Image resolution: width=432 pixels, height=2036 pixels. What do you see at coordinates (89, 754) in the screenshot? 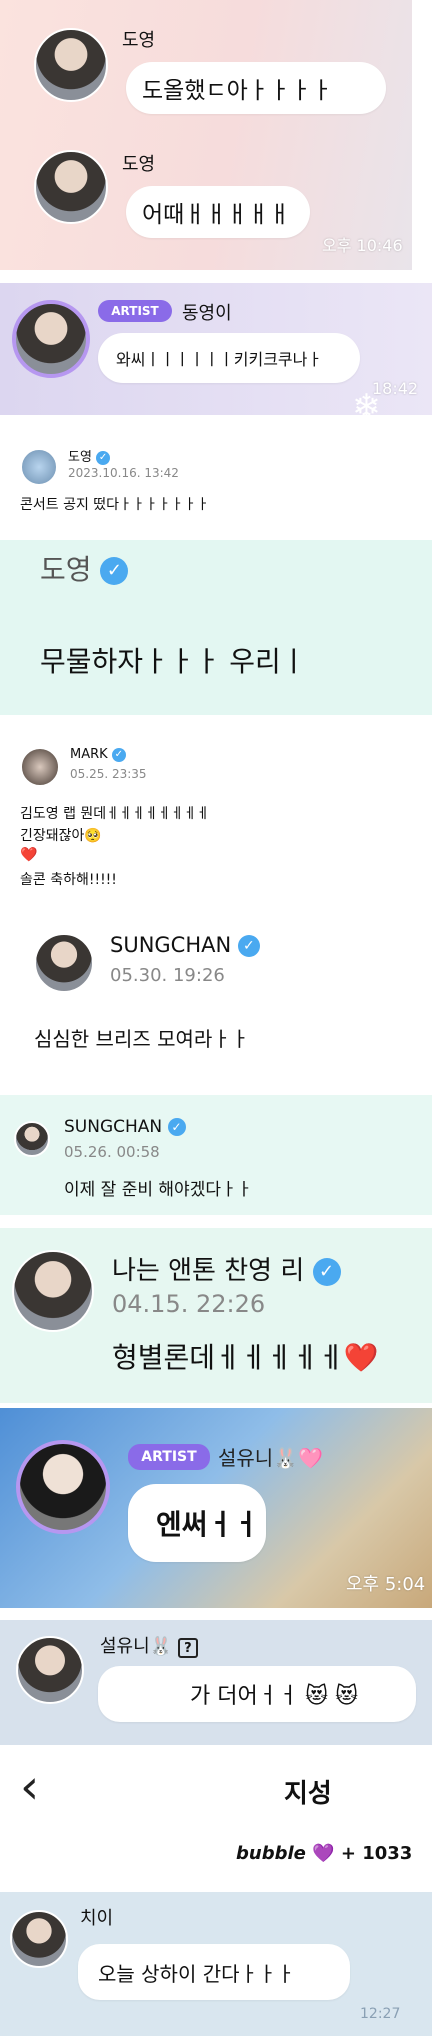
I see `sender-name-text: MARK` at bounding box center [89, 754].